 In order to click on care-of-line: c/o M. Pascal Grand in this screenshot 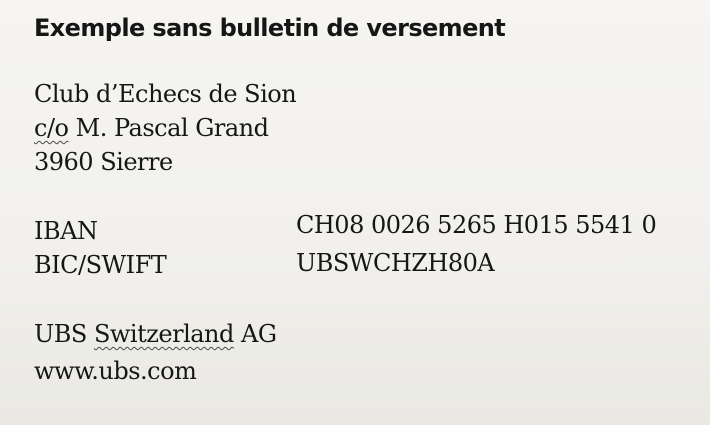, I will do `click(151, 128)`.